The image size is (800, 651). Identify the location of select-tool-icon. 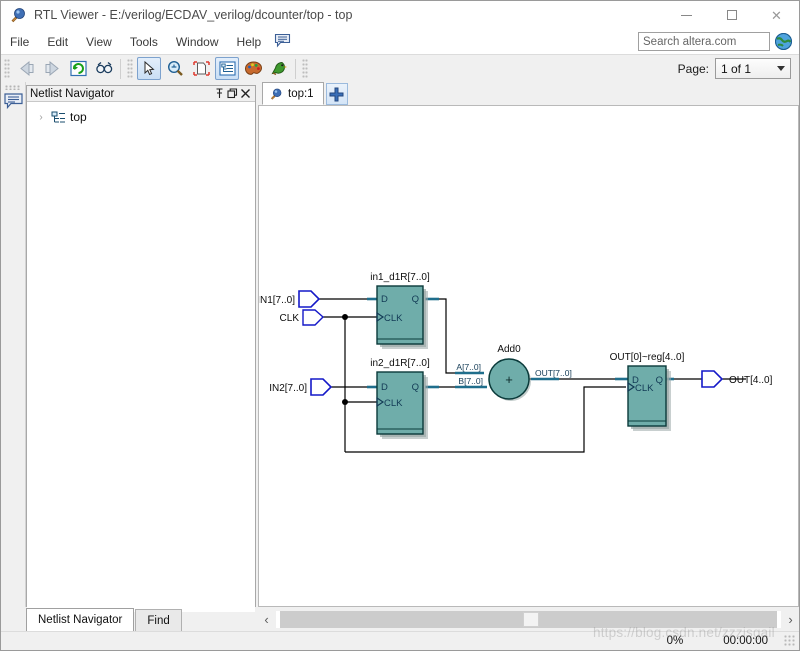
(149, 68).